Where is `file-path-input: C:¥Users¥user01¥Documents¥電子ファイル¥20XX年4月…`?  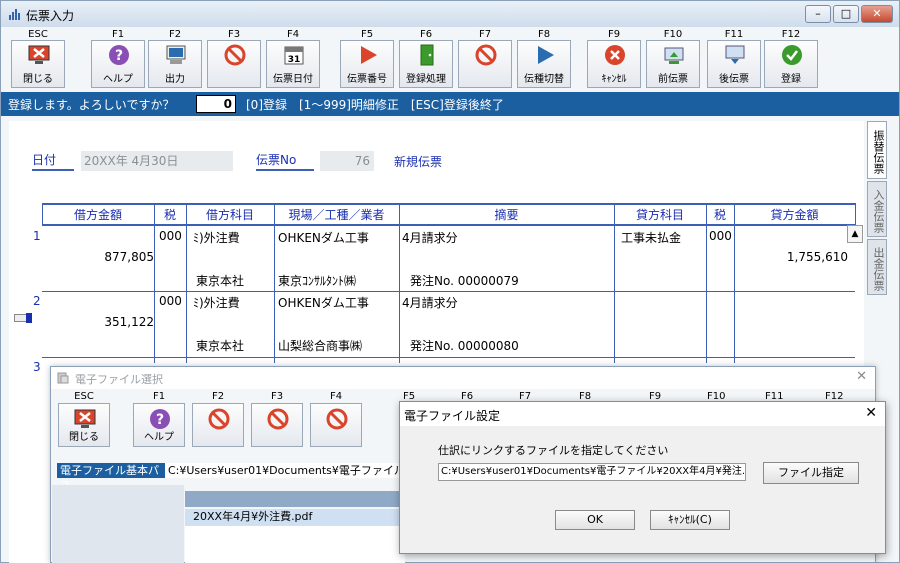
file-path-input: C:¥Users¥user01¥Documents¥電子ファイル¥20XX年4月… is located at coordinates (592, 472).